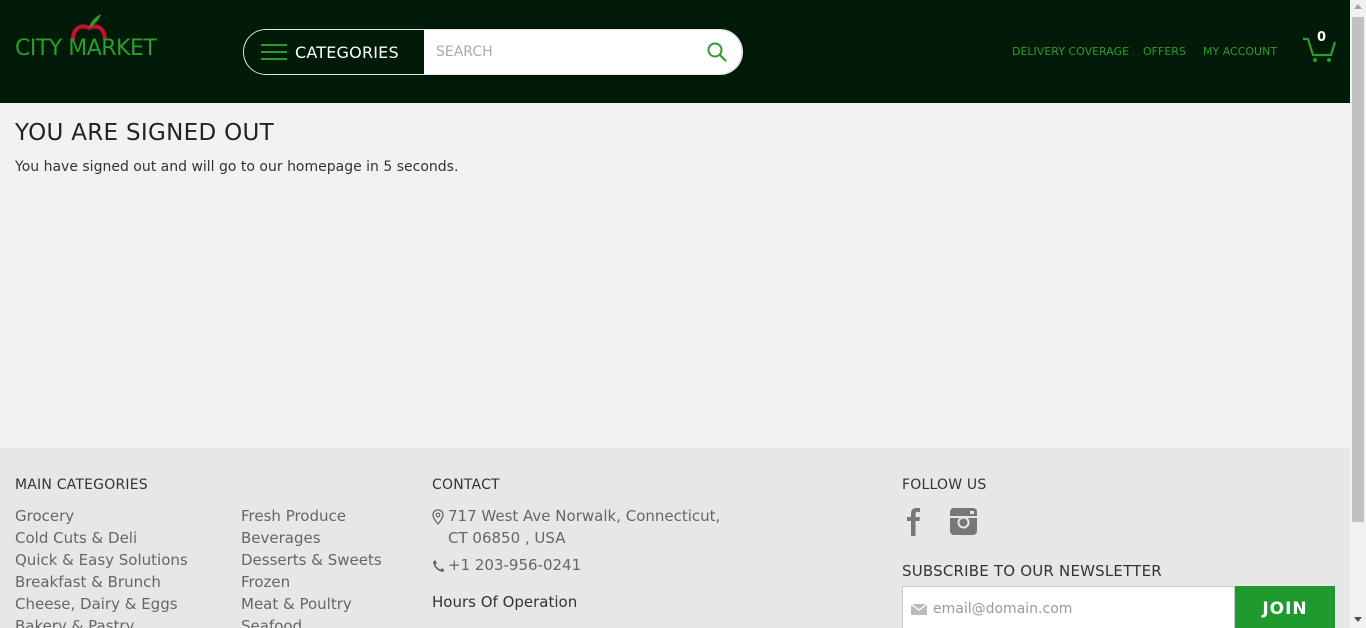 This screenshot has width=1366, height=628. What do you see at coordinates (311, 560) in the screenshot?
I see `category-link: Desserts & Sweets` at bounding box center [311, 560].